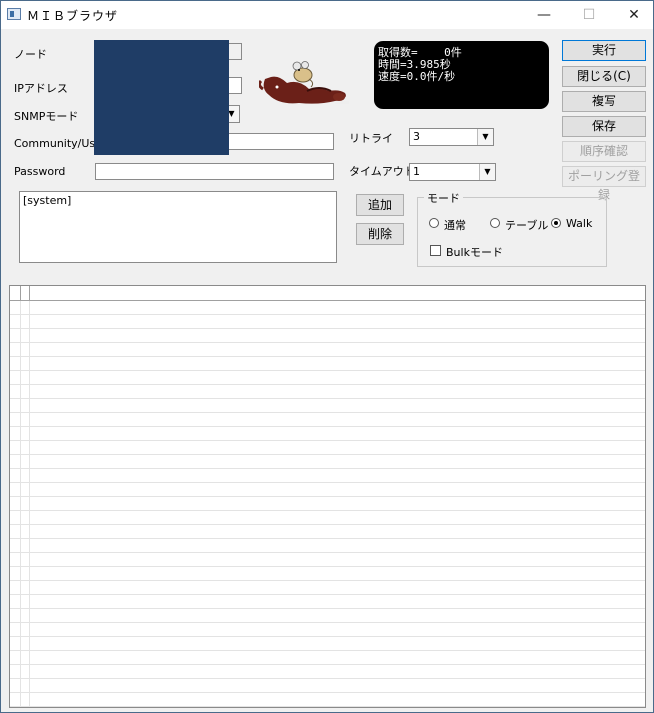 The image size is (654, 713). Describe the element at coordinates (604, 126) in the screenshot. I see `save-button: 保存` at that location.